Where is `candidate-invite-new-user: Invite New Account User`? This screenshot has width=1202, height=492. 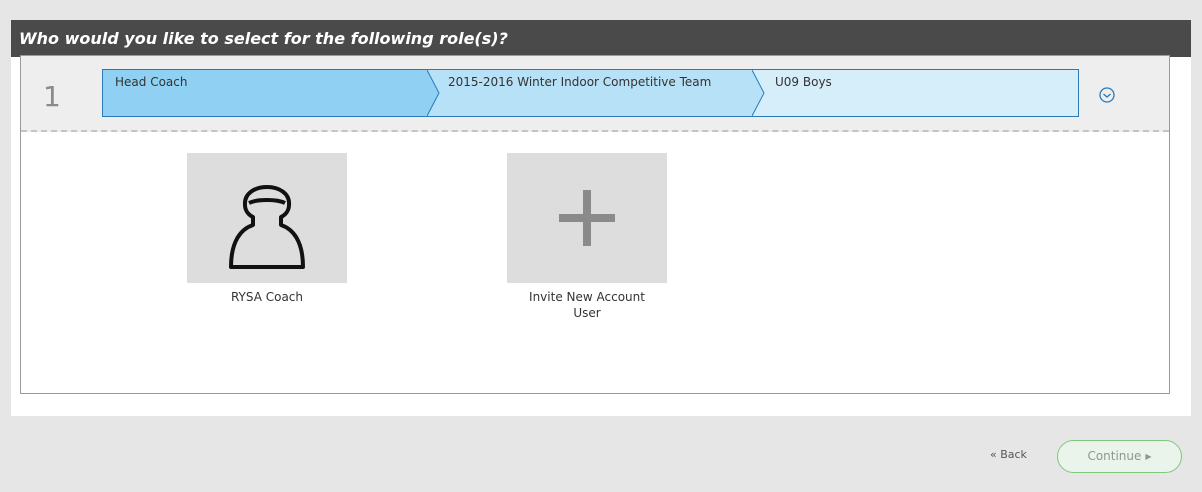
candidate-invite-new-user: Invite New Account User is located at coordinates (587, 237).